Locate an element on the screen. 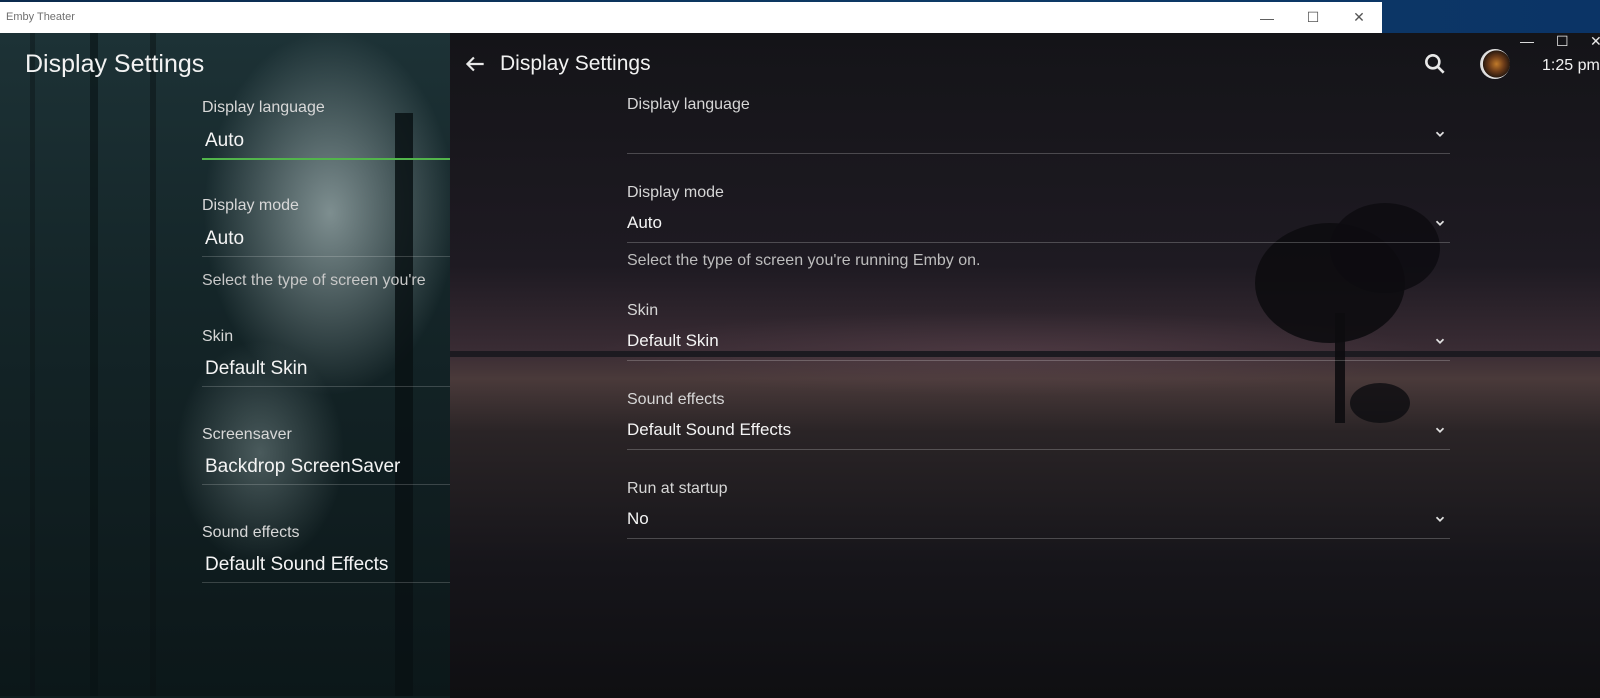  left-sound-effects-underline is located at coordinates (326, 582).